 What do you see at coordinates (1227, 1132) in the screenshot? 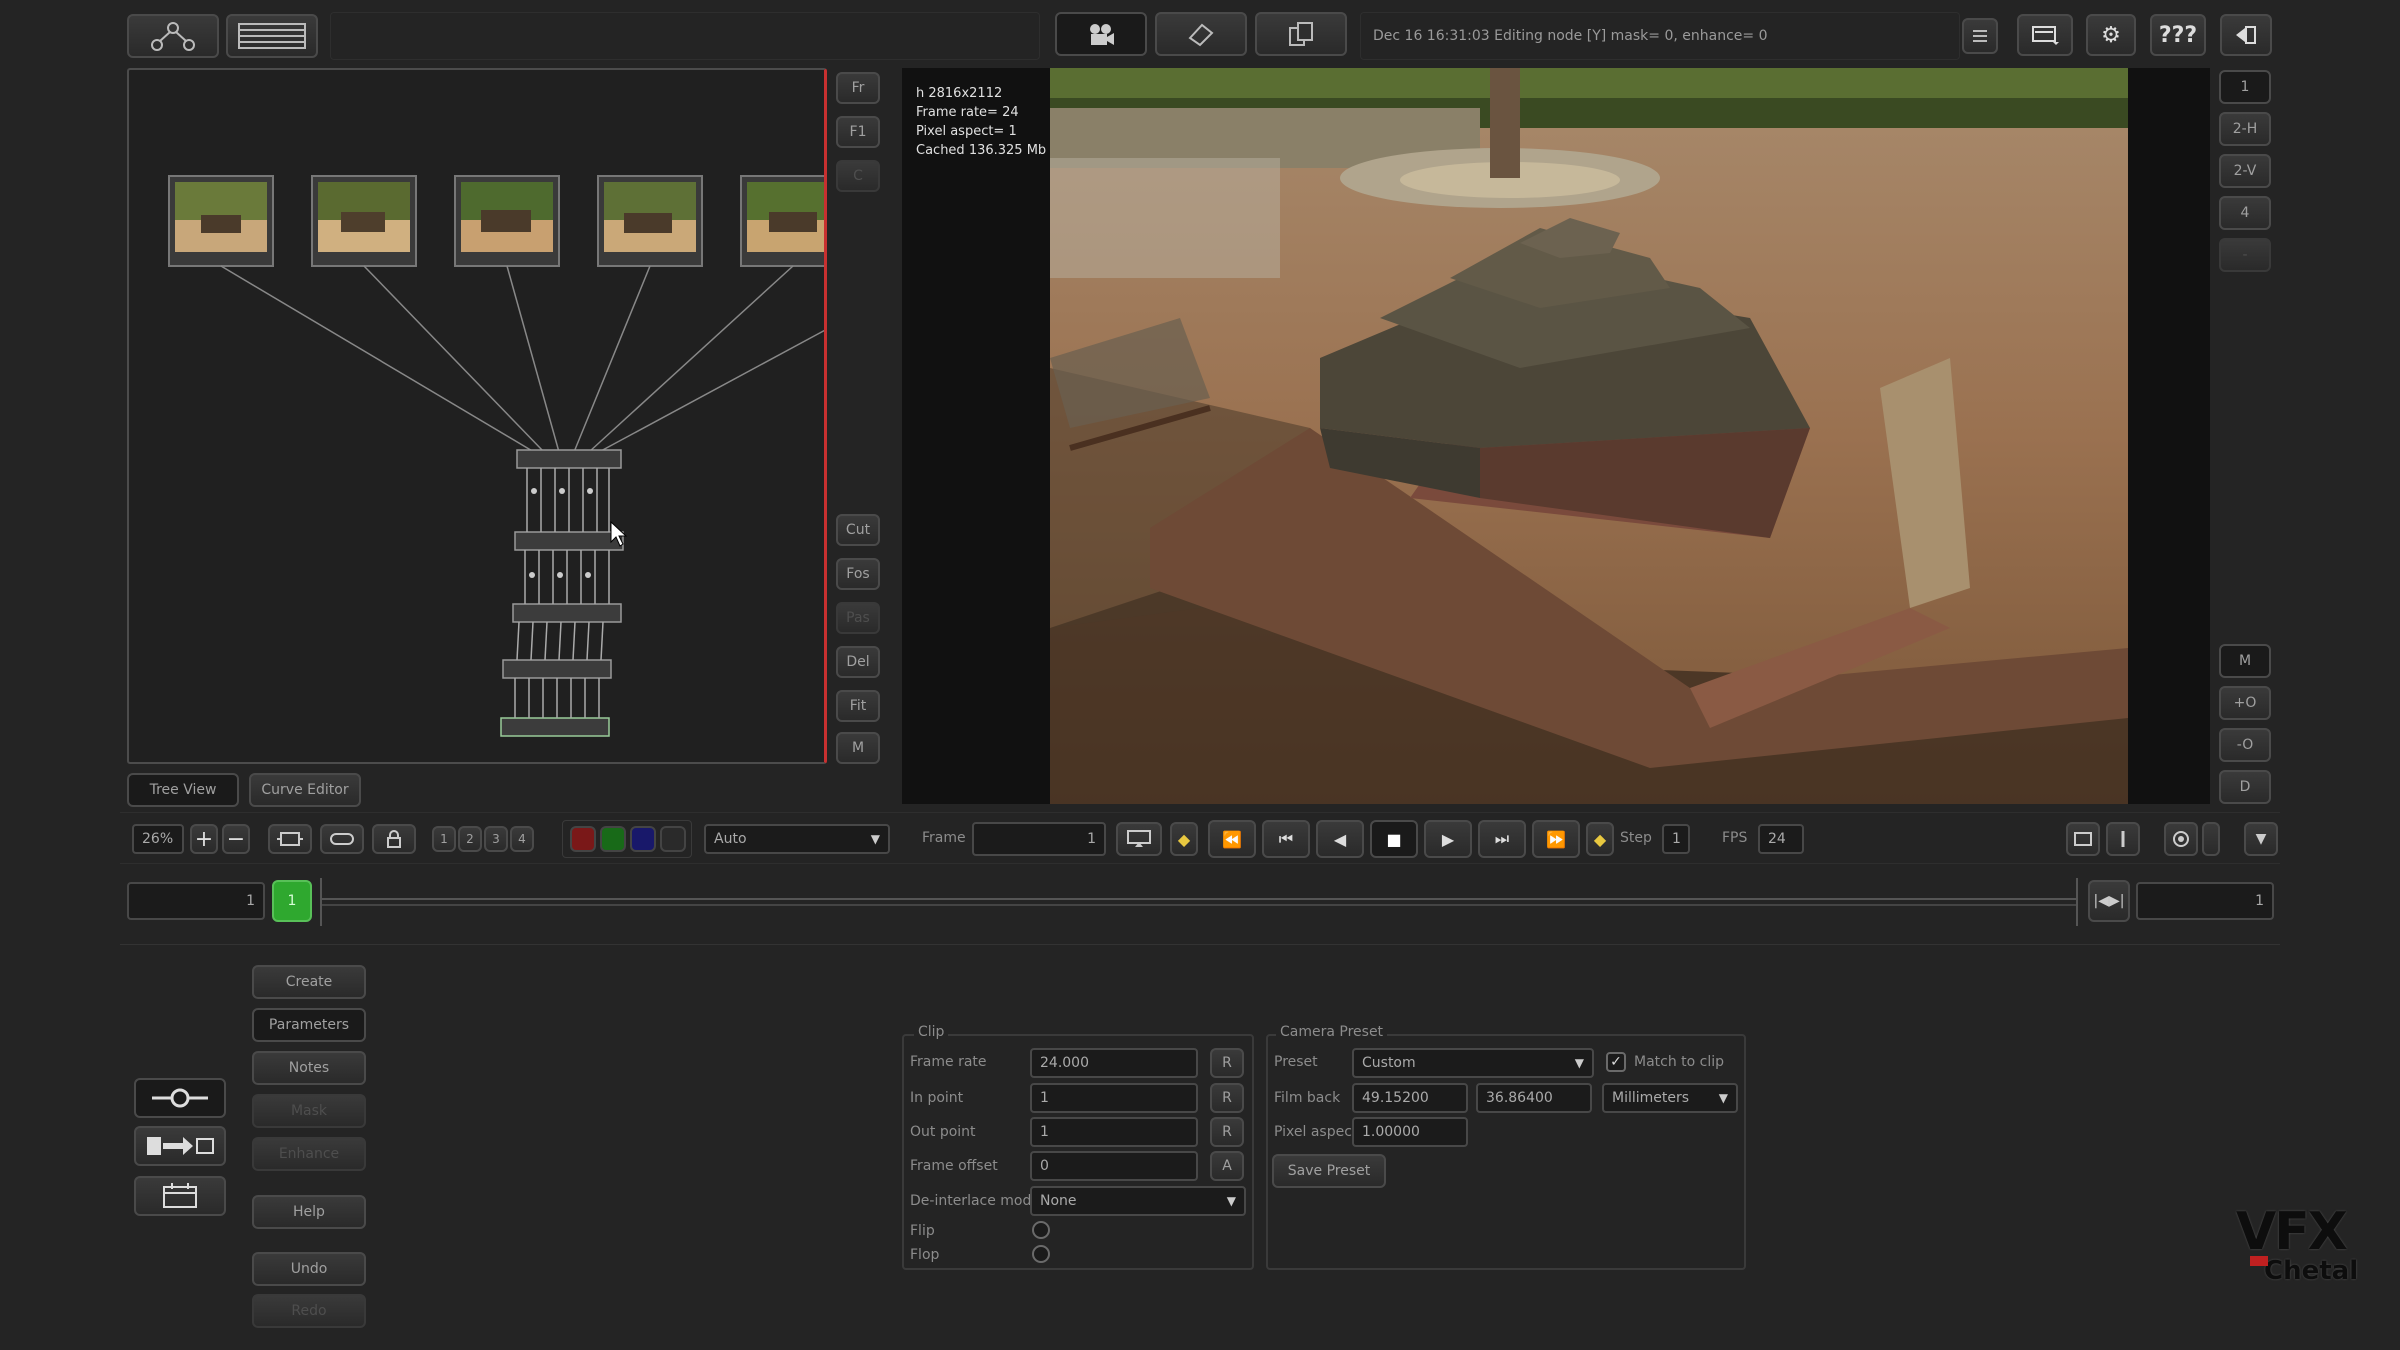
I see `out-point-reset-button: R` at bounding box center [1227, 1132].